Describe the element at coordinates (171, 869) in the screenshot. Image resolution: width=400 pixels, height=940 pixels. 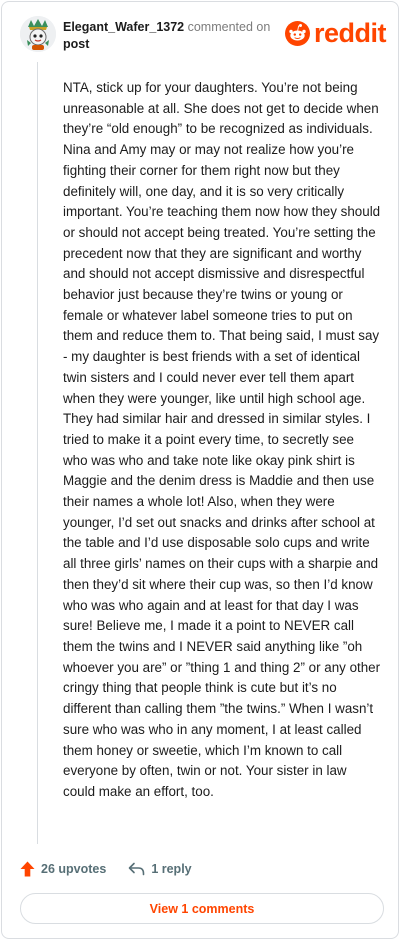
I see `reply-count: 1 reply` at that location.